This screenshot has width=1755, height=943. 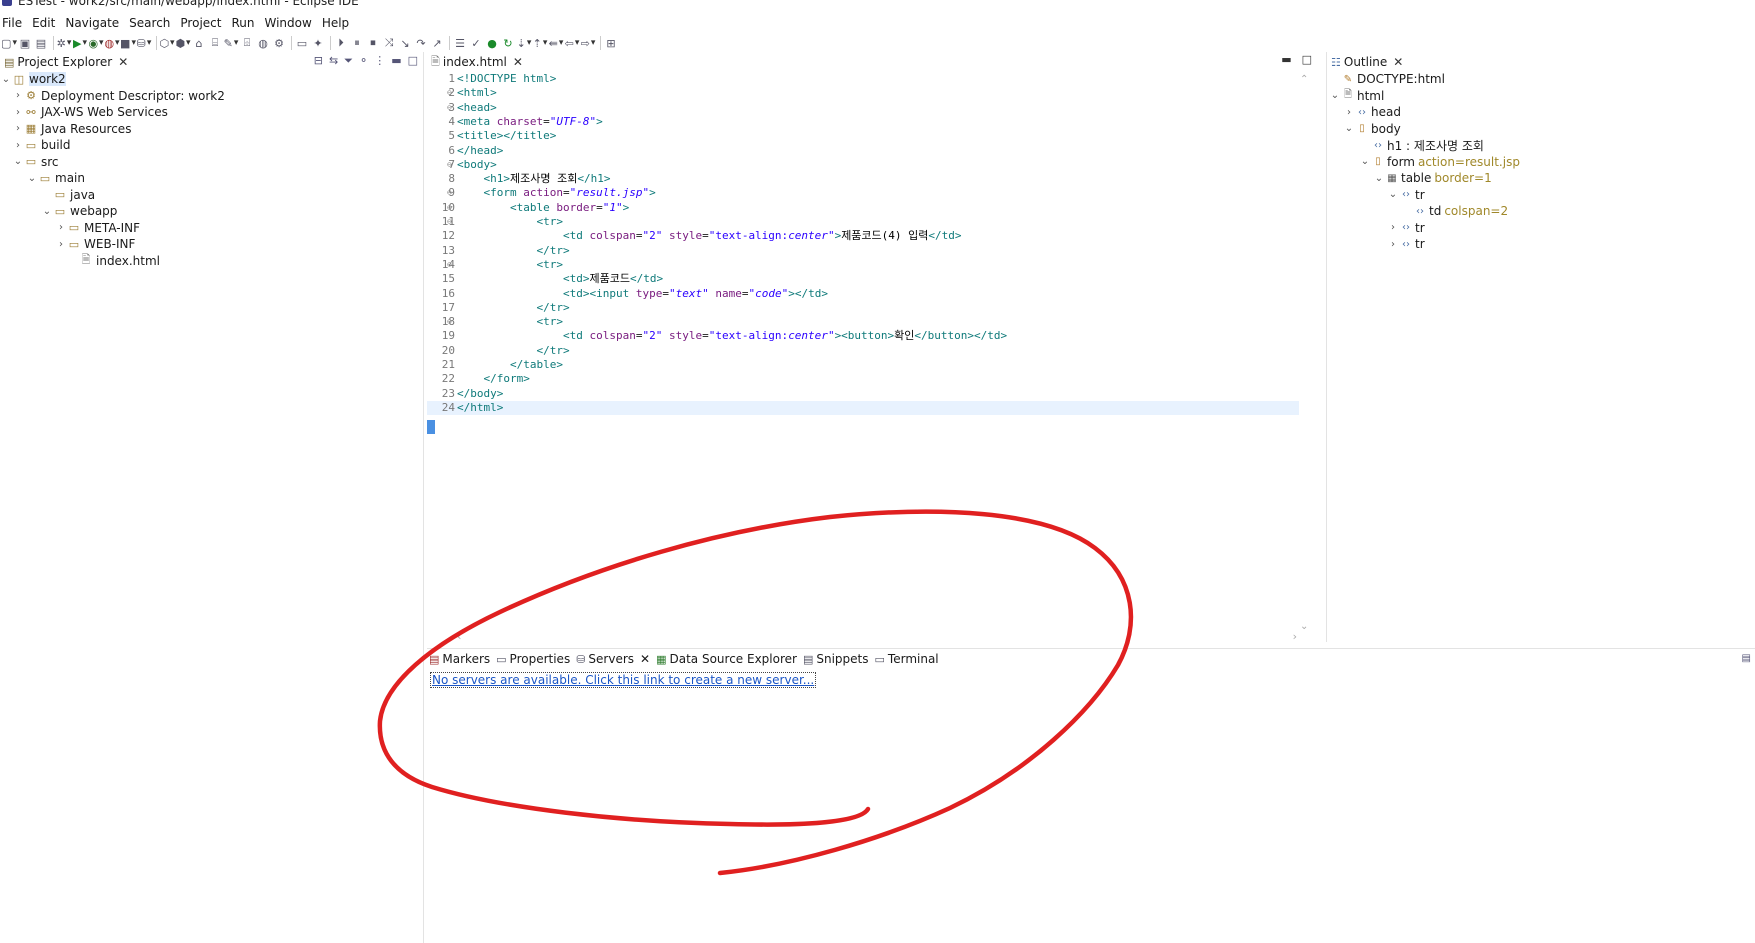 What do you see at coordinates (212, 211) in the screenshot?
I see `tree-item-webapp: ⌄ ▭ webapp` at bounding box center [212, 211].